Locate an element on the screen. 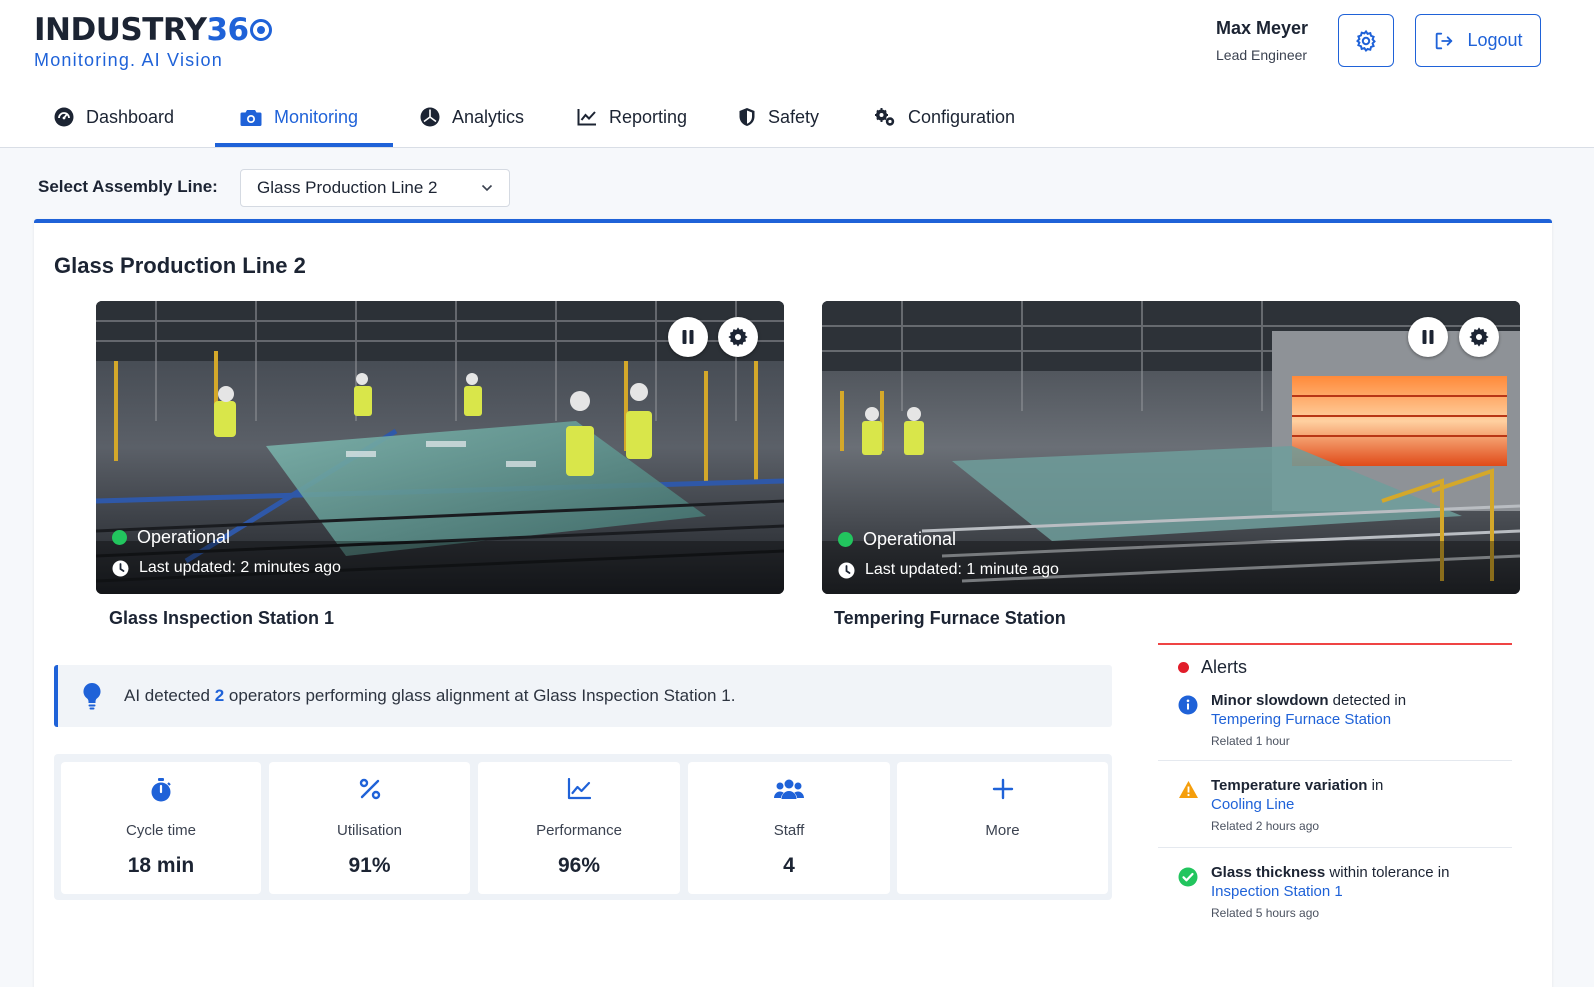 Image resolution: width=1594 pixels, height=987 pixels. brand-tagline: Monitoring. AI Vision is located at coordinates (128, 60).